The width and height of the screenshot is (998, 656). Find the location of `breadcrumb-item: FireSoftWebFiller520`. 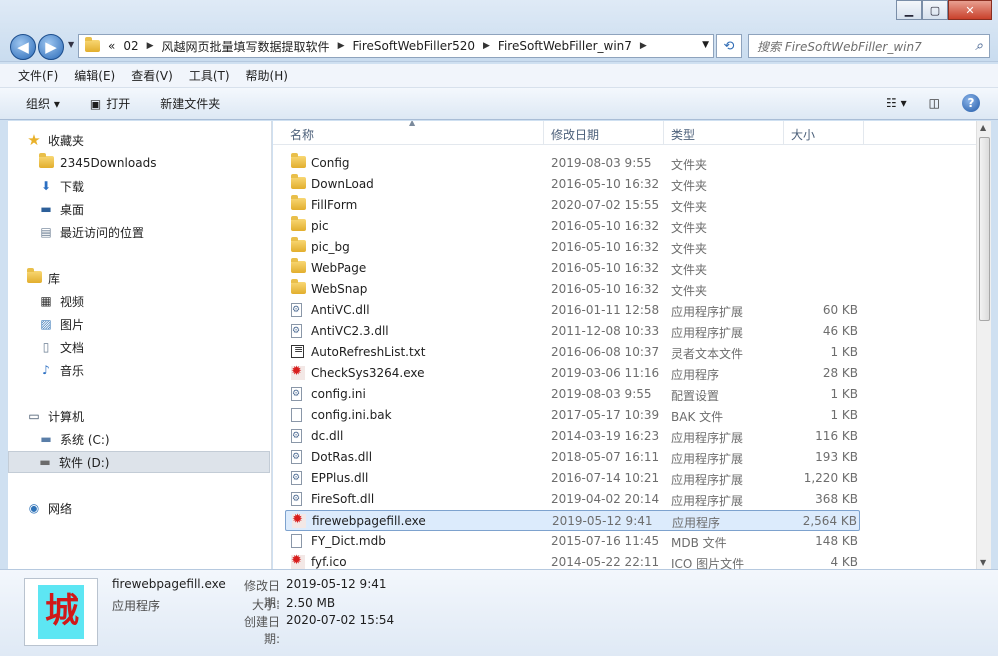

breadcrumb-item: FireSoftWebFiller520 is located at coordinates (413, 46).